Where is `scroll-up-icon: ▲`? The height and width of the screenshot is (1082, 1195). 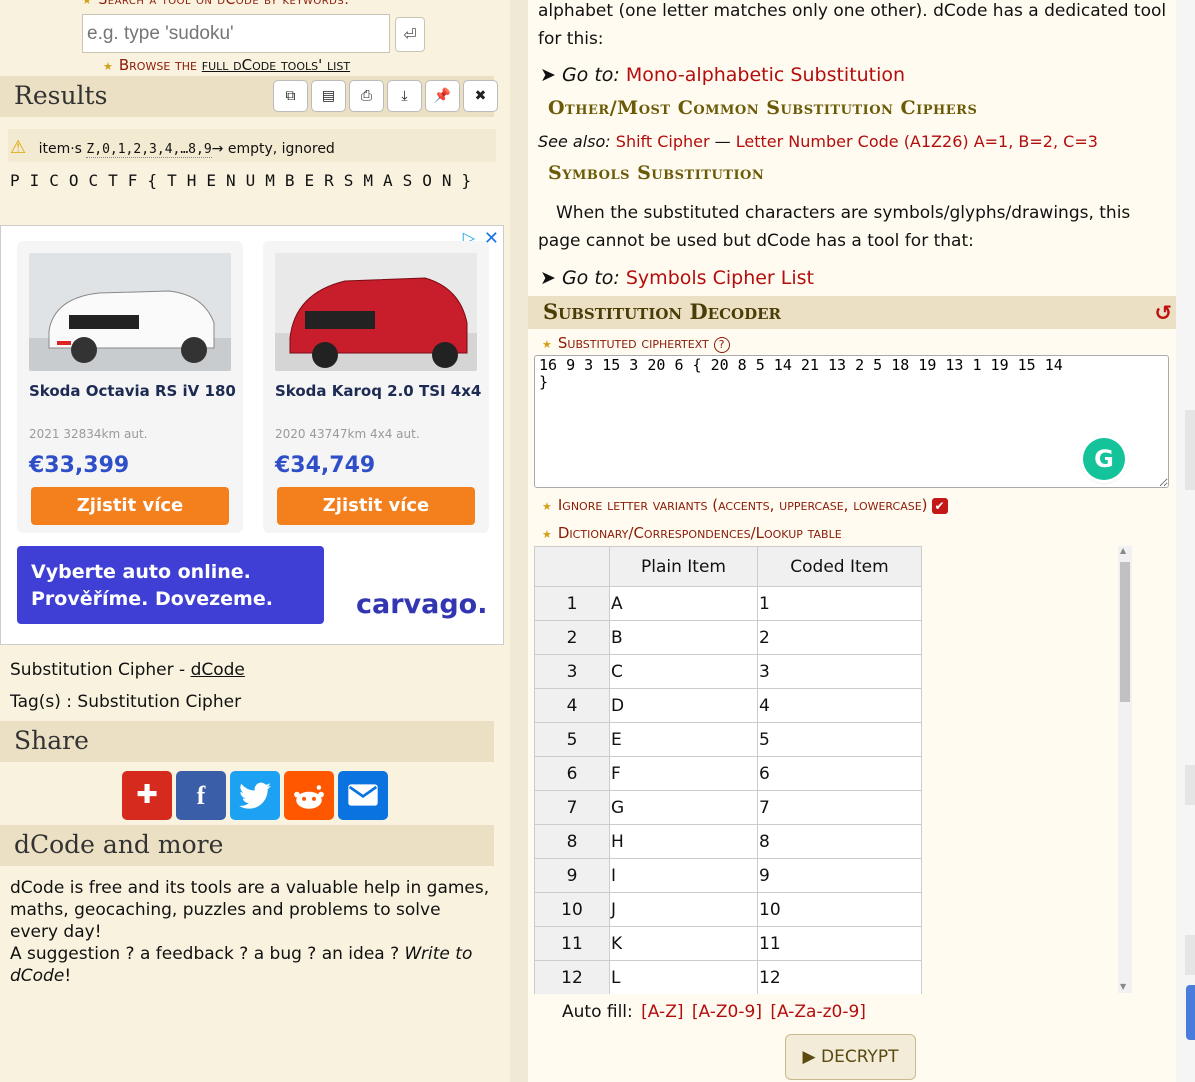
scroll-up-icon: ▲ is located at coordinates (1123, 550).